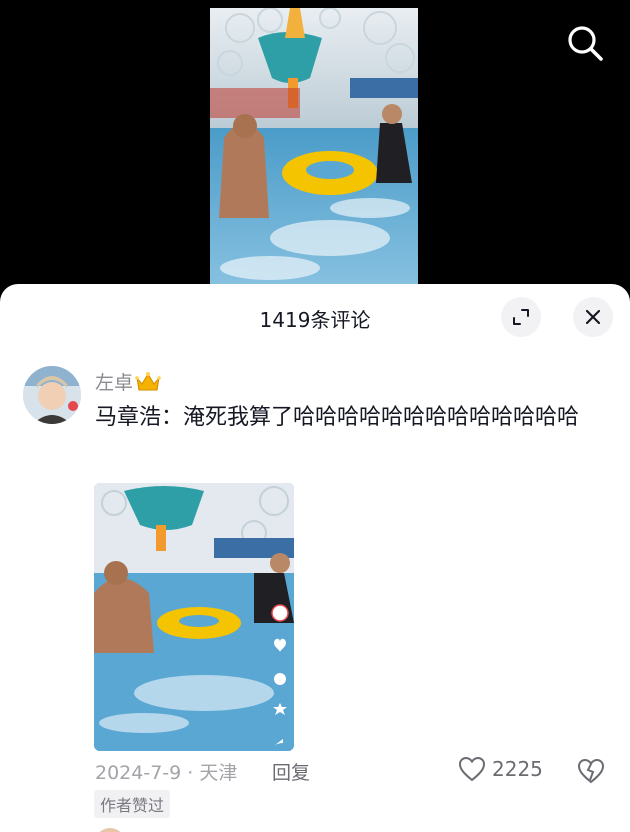 This screenshot has height=832, width=630. What do you see at coordinates (517, 769) in the screenshot?
I see `like-count: 2225` at bounding box center [517, 769].